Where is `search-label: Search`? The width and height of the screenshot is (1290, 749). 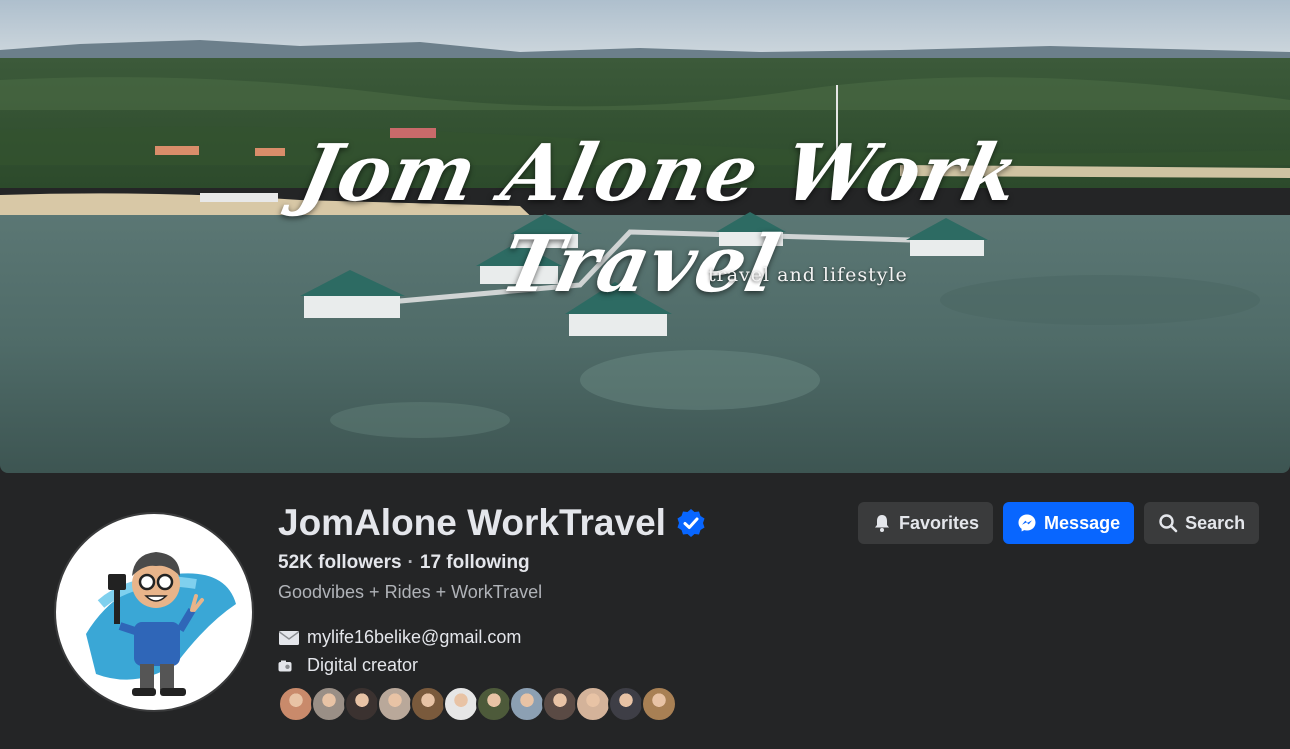
search-label: Search is located at coordinates (1215, 522).